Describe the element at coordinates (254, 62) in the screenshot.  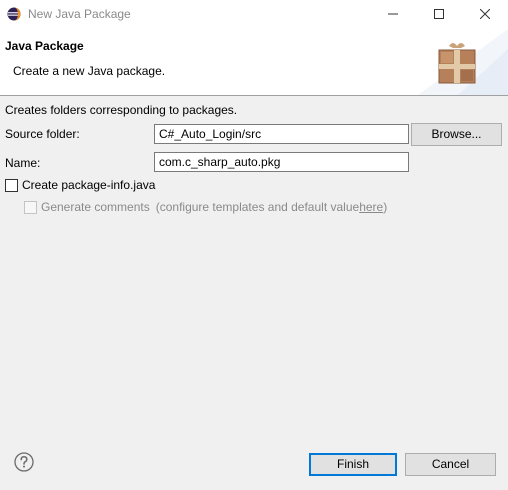
I see `wizard-header: Java Package Create a new Java package.` at that location.